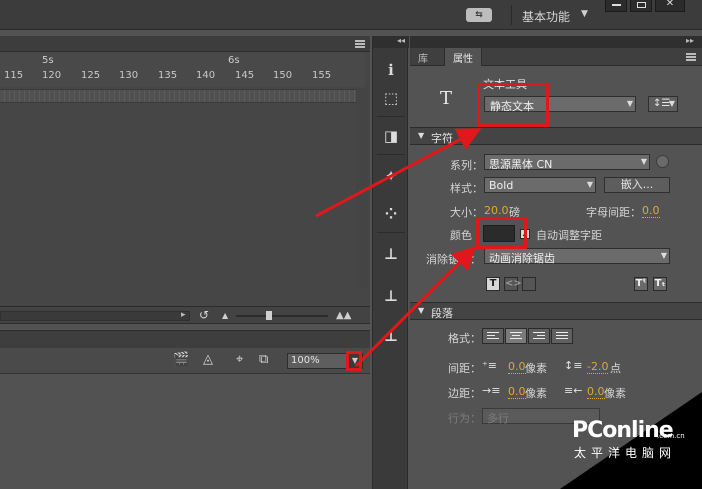  What do you see at coordinates (517, 367) in the screenshot?
I see `indent-value: 0.0` at bounding box center [517, 367].